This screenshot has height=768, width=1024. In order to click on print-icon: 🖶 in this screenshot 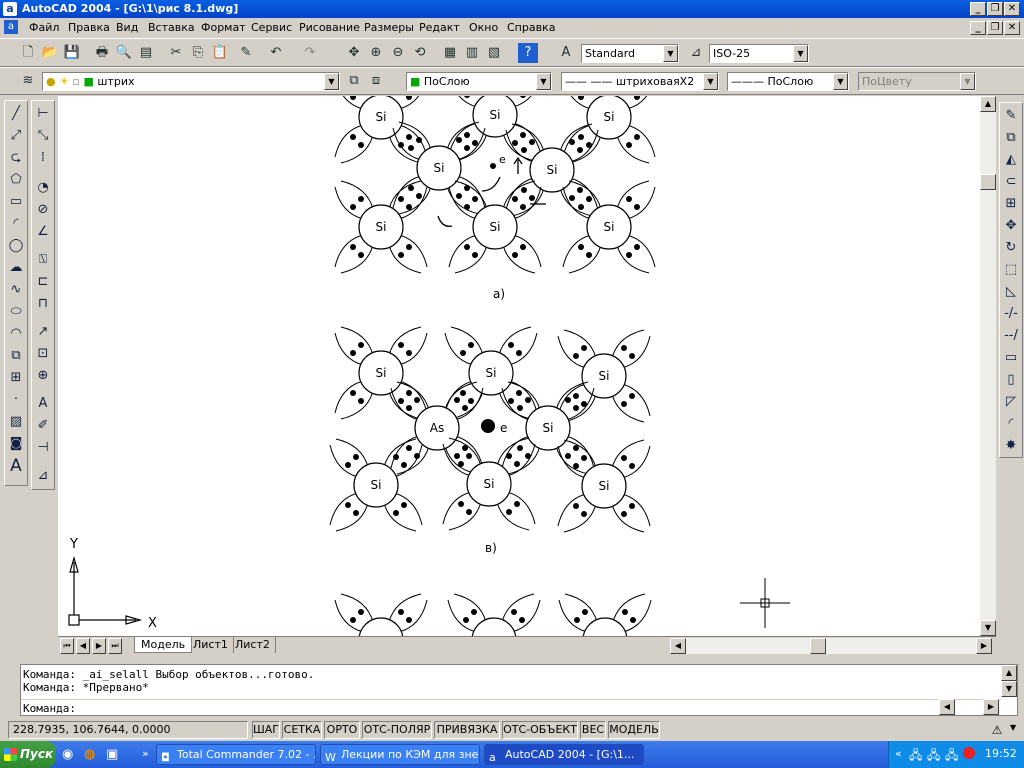, I will do `click(102, 53)`.